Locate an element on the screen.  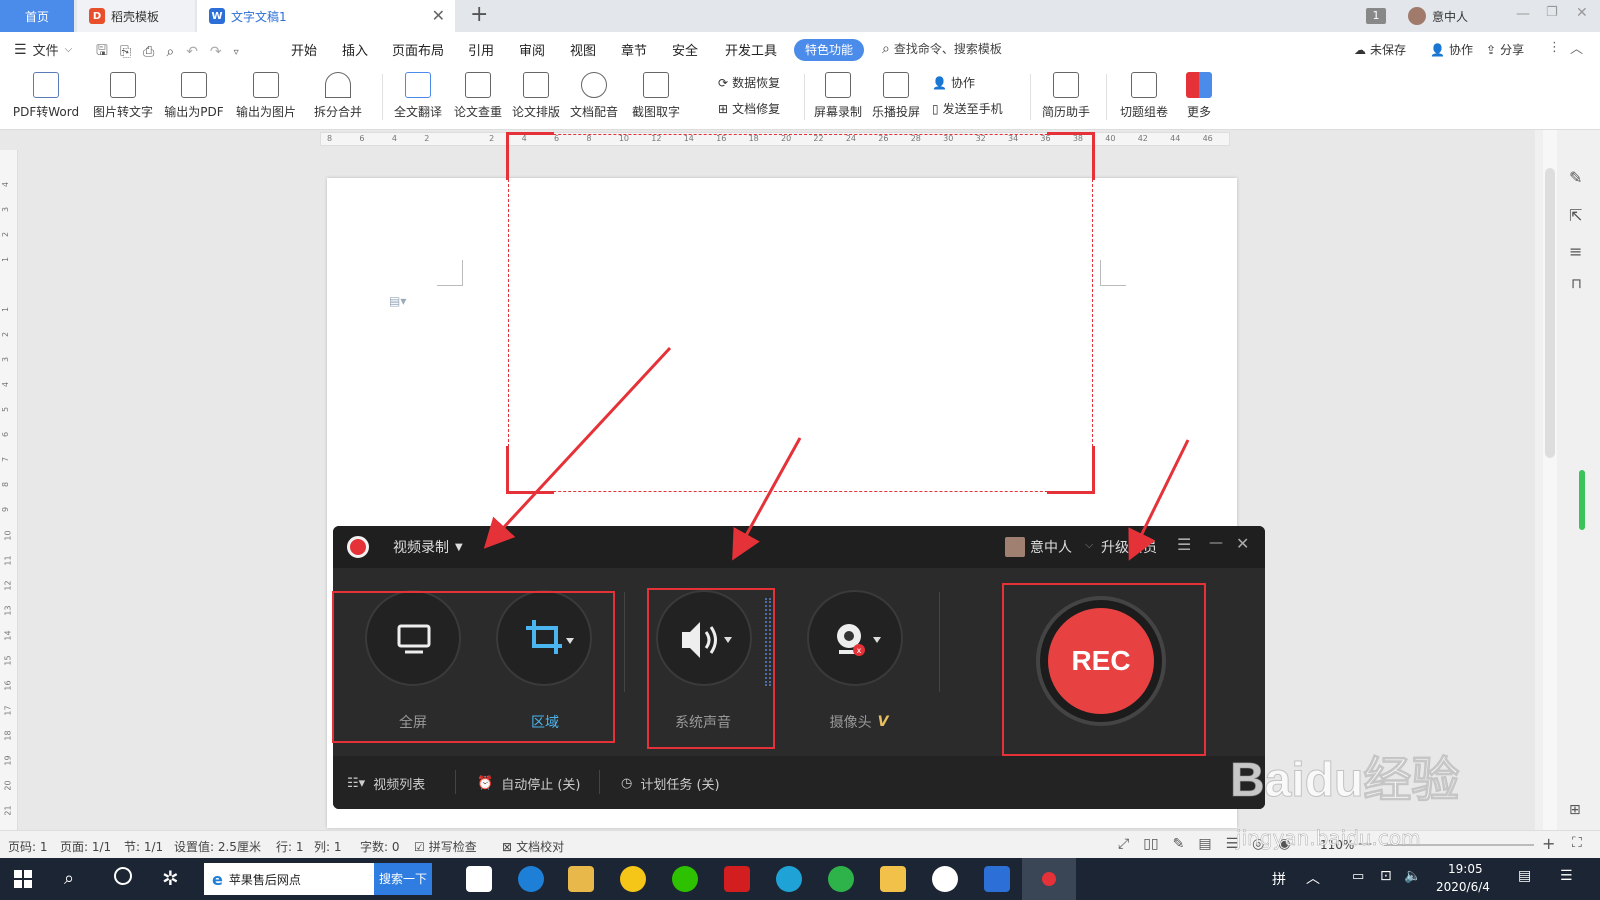
chevron-up-icon: ︿ is located at coordinates (1313, 878).